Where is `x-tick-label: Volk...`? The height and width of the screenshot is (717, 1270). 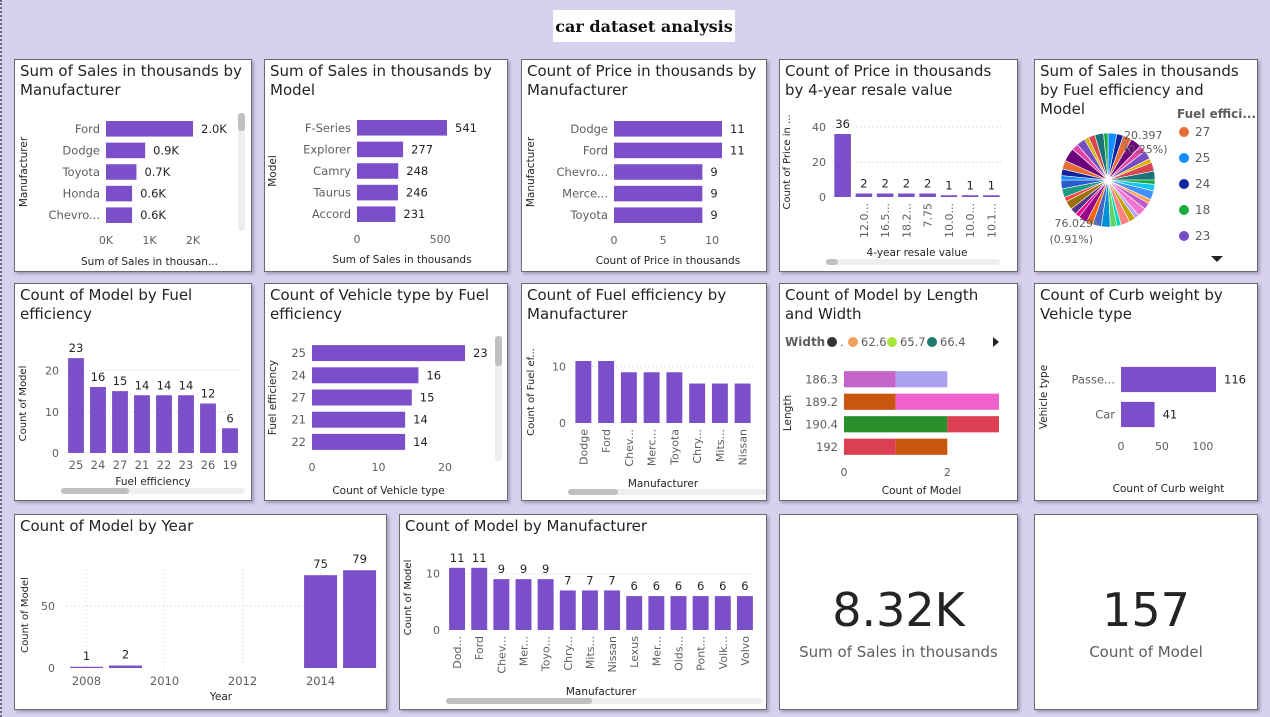 x-tick-label: Volk... is located at coordinates (723, 652).